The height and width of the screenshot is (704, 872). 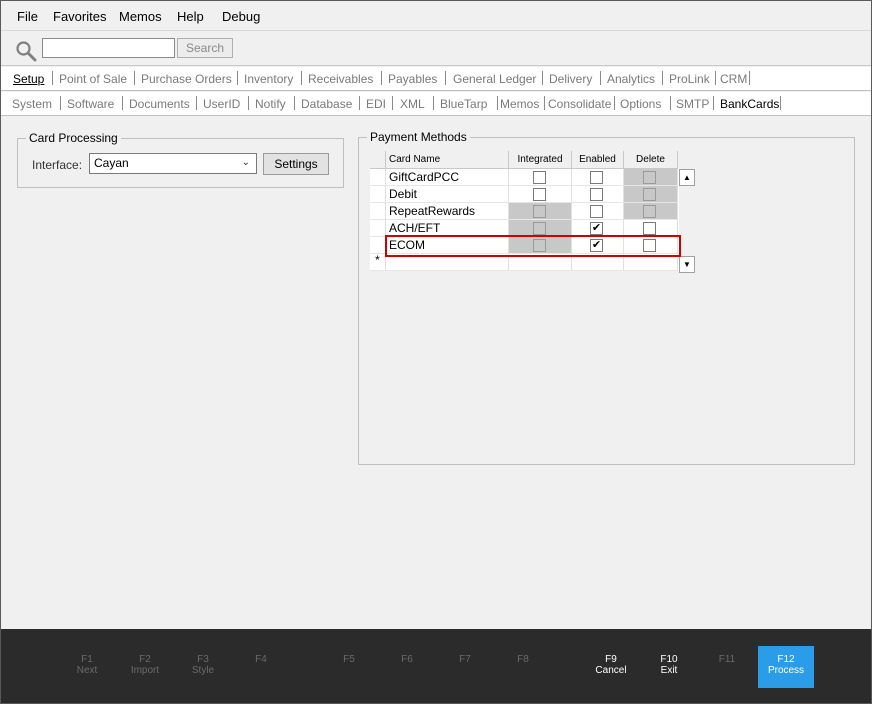 I want to click on tab-prolink: ProLink, so click(x=689, y=79).